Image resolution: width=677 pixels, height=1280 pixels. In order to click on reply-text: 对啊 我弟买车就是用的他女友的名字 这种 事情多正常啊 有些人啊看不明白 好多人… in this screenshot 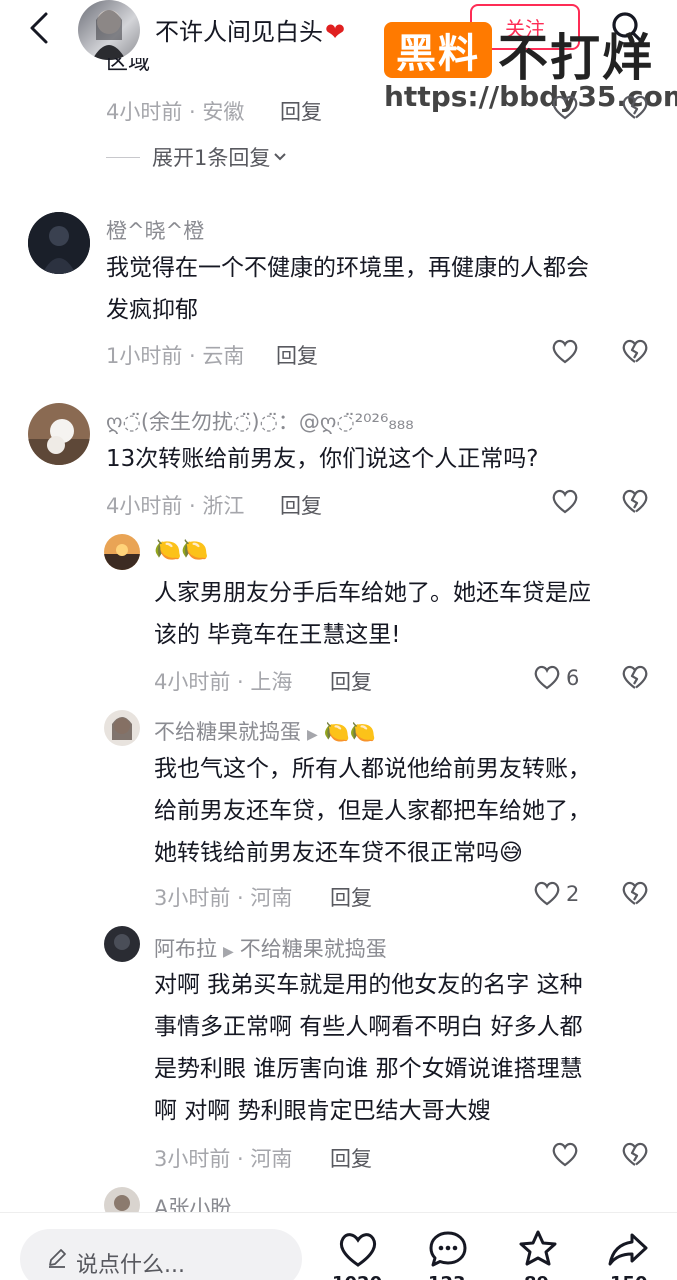, I will do `click(368, 1048)`.